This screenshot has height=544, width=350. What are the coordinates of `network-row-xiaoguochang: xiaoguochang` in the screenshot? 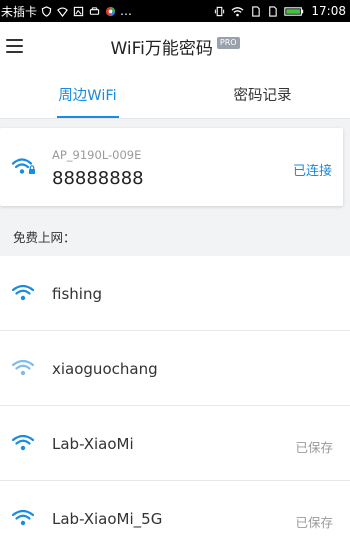 It's located at (175, 368).